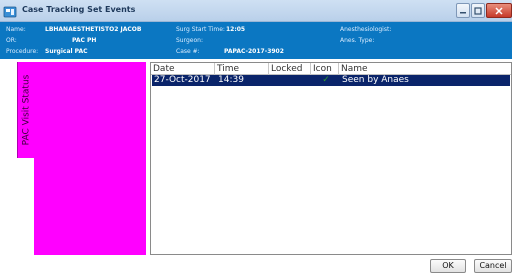  I want to click on close-button, so click(499, 10).